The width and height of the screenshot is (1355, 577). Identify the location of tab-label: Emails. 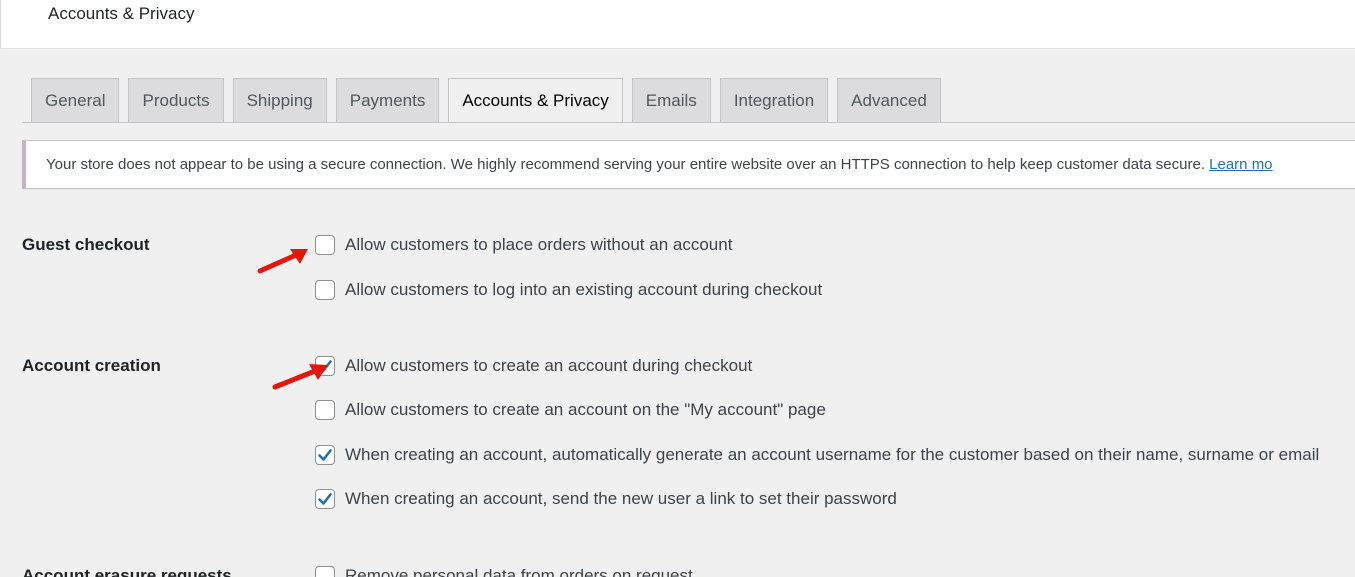
(671, 100).